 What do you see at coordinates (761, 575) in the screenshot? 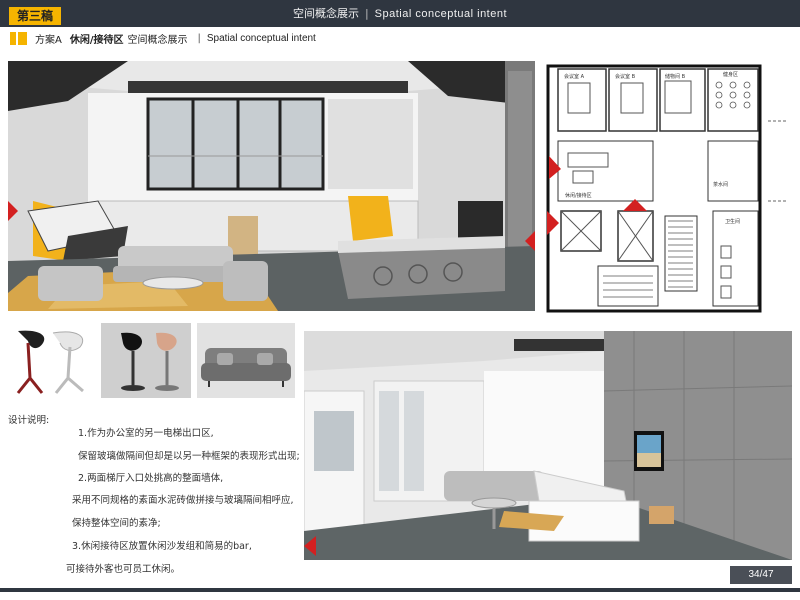
I see `page-number: 34/47` at bounding box center [761, 575].